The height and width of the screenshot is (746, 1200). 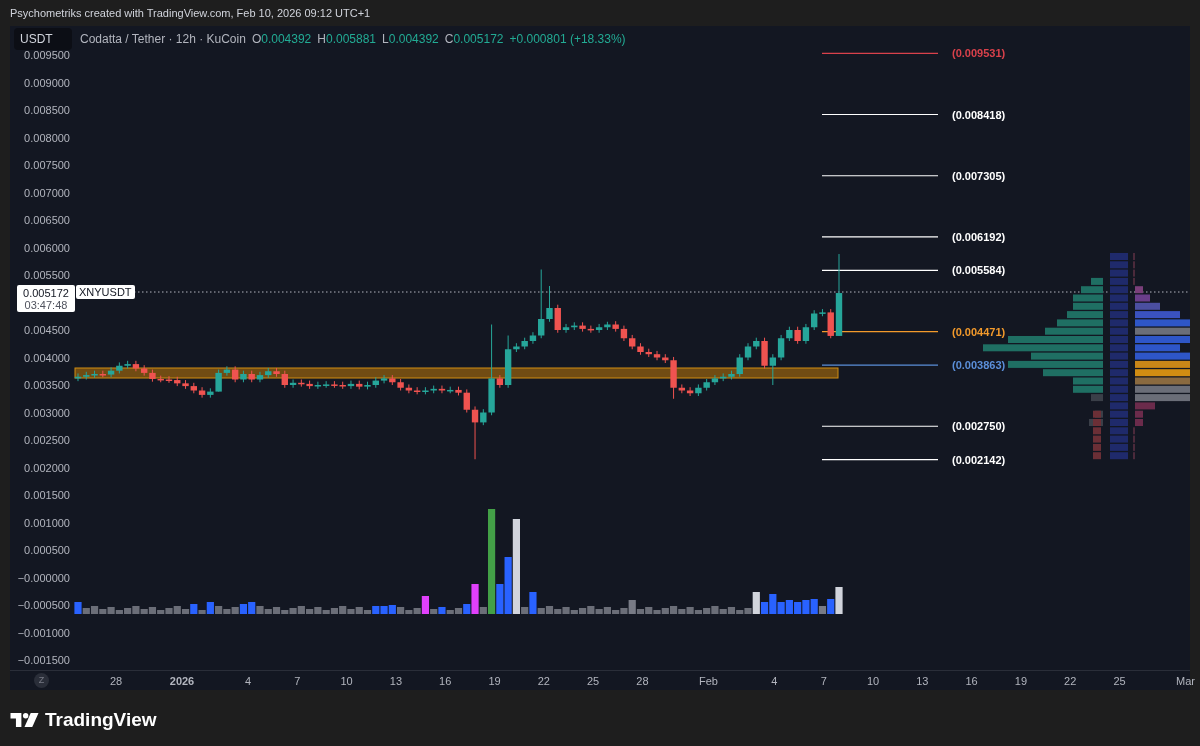 I want to click on symbol-tag: XNYUSDT, so click(x=105, y=292).